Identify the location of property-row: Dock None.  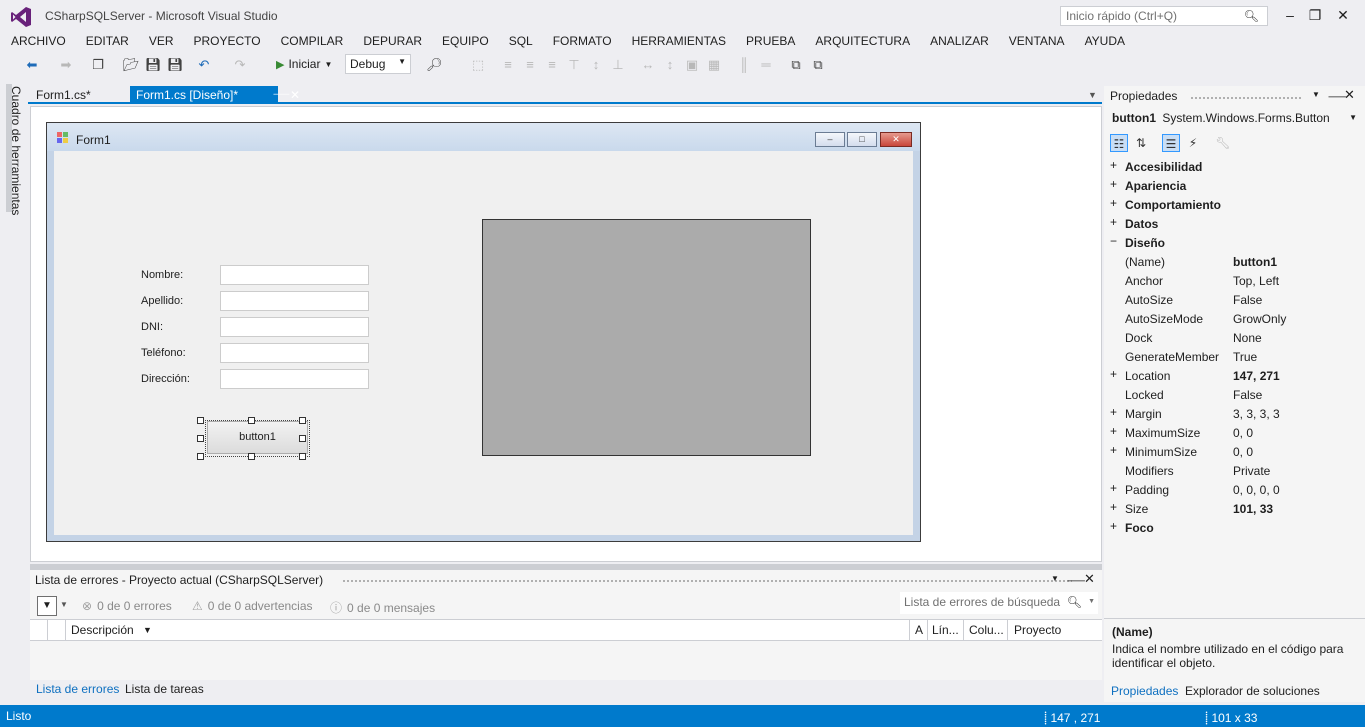
(1234, 337).